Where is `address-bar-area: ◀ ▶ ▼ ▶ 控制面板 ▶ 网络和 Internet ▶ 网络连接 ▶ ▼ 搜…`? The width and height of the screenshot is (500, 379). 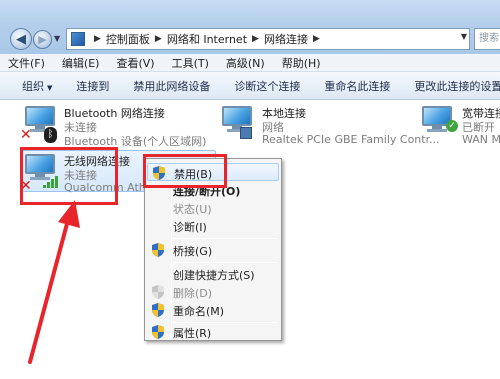 address-bar-area: ◀ ▶ ▼ ▶ 控制面板 ▶ 网络和 Internet ▶ 网络连接 ▶ ▼ 搜… is located at coordinates (250, 27).